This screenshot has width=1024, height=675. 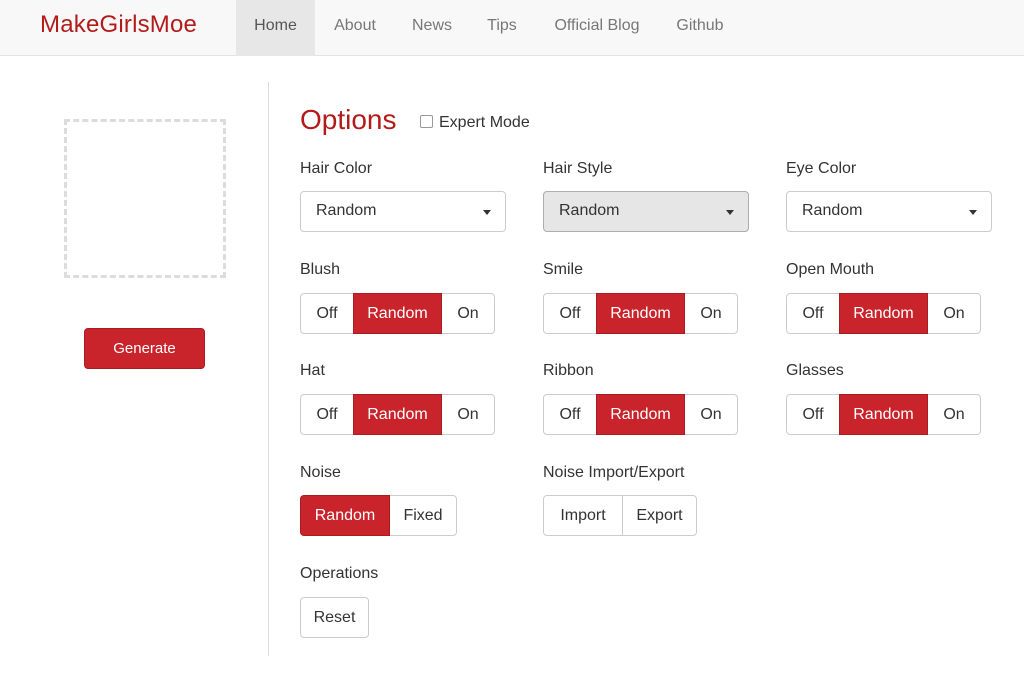 I want to click on export-button: Export, so click(x=659, y=515).